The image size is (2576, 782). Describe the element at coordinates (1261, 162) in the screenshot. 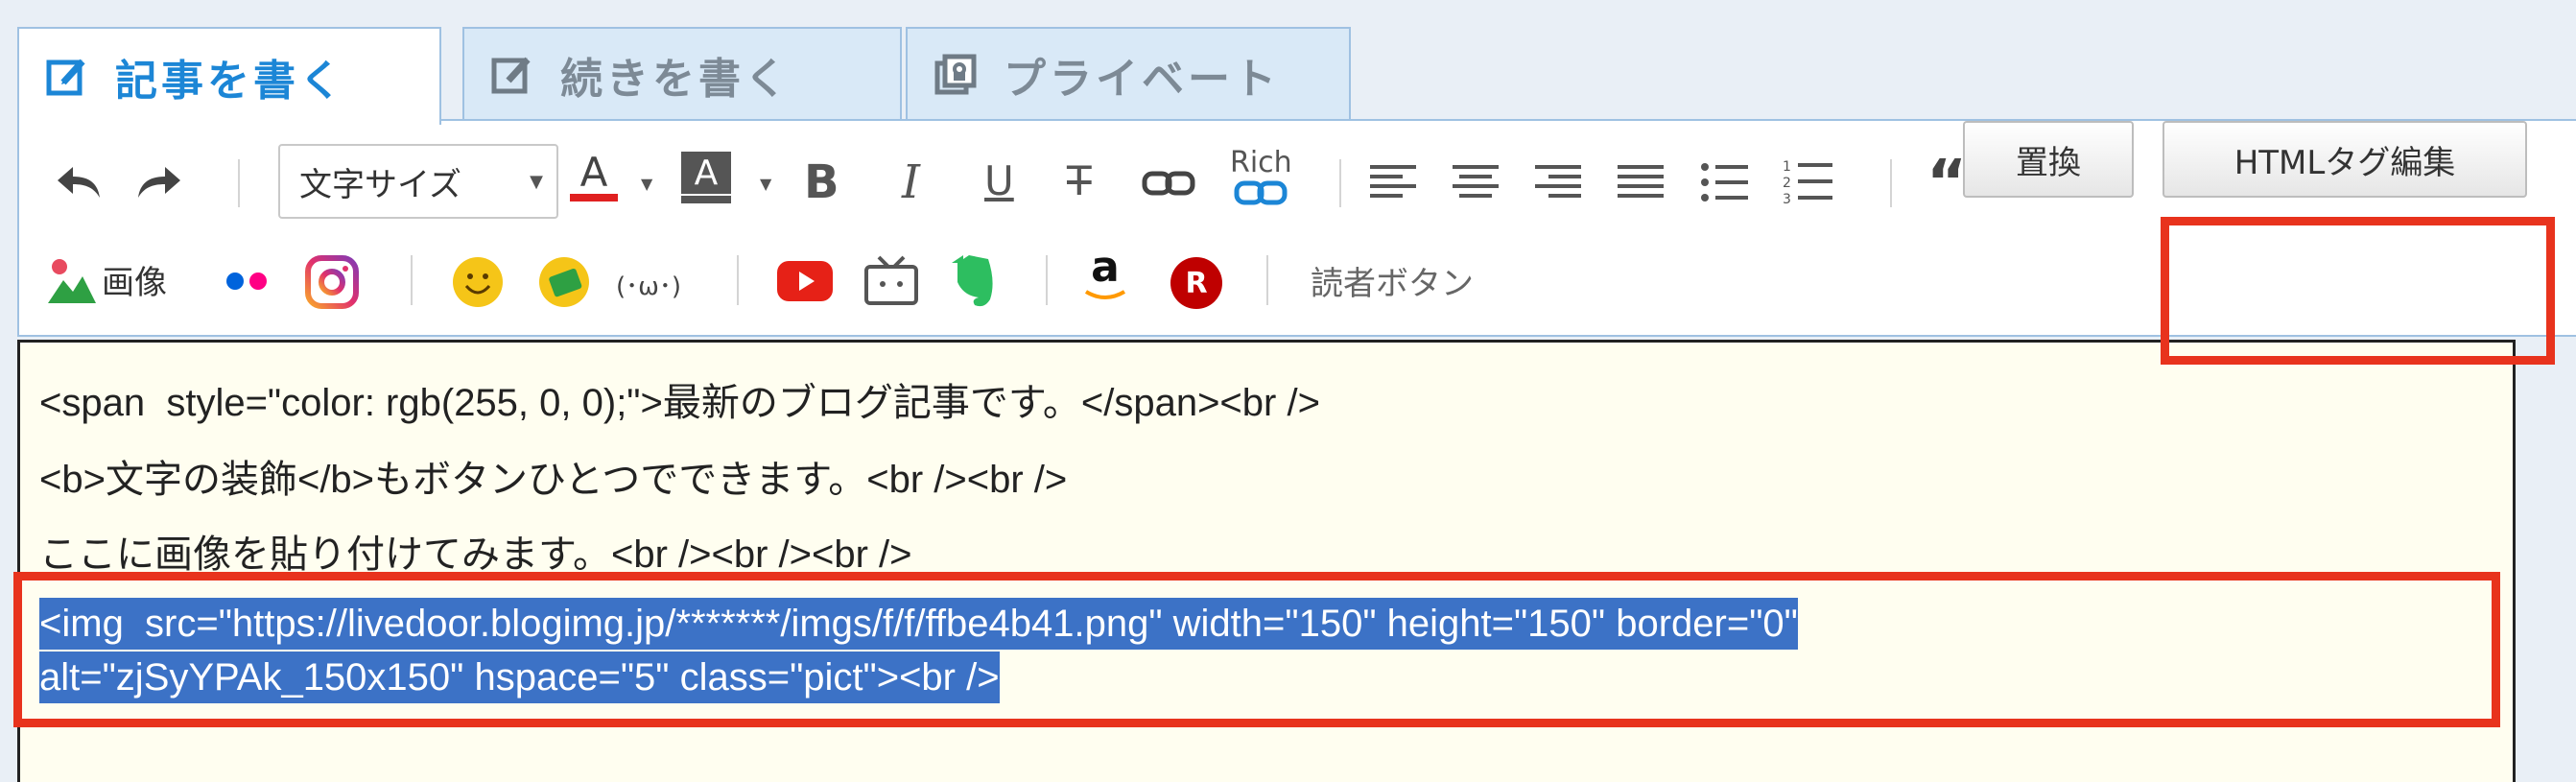

I see `rich-label: Rich` at that location.